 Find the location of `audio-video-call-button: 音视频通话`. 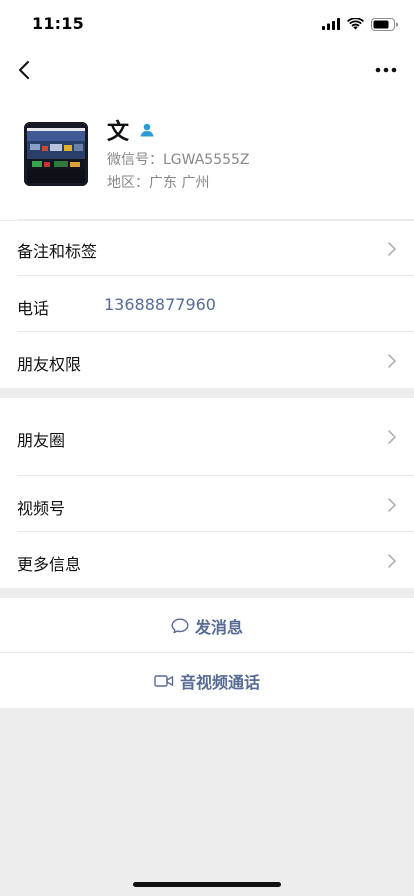

audio-video-call-button: 音视频通话 is located at coordinates (207, 680).